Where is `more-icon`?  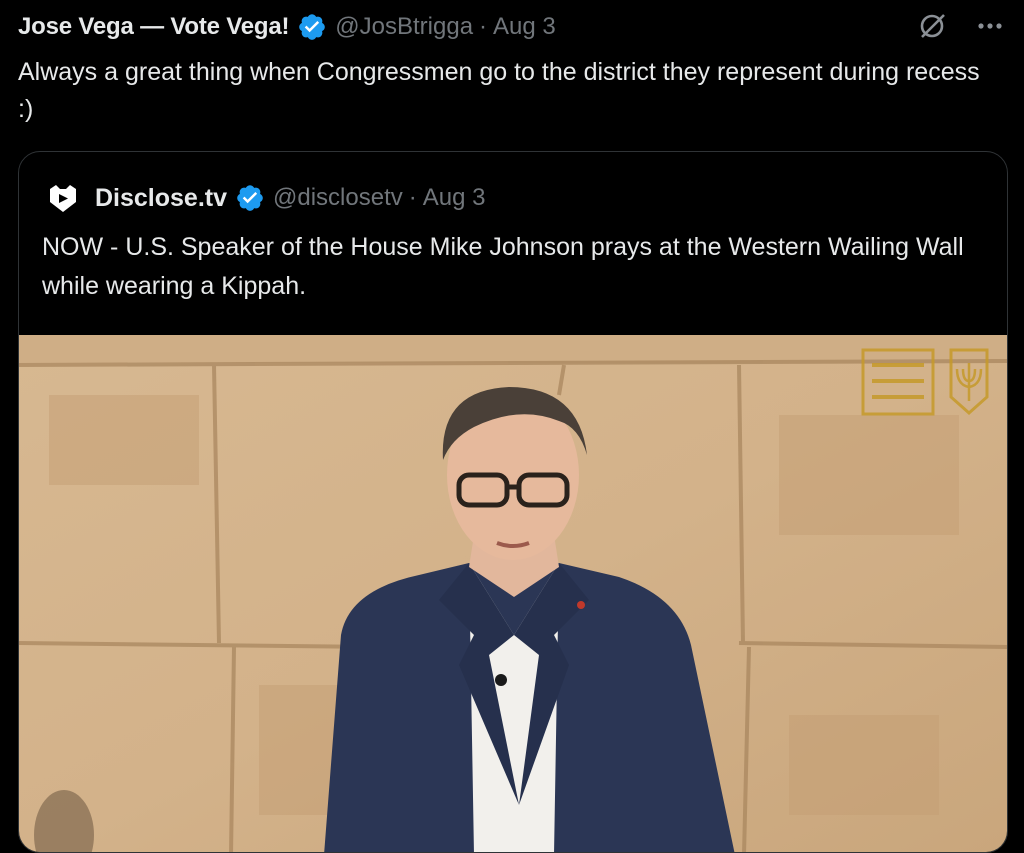
more-icon is located at coordinates (990, 26).